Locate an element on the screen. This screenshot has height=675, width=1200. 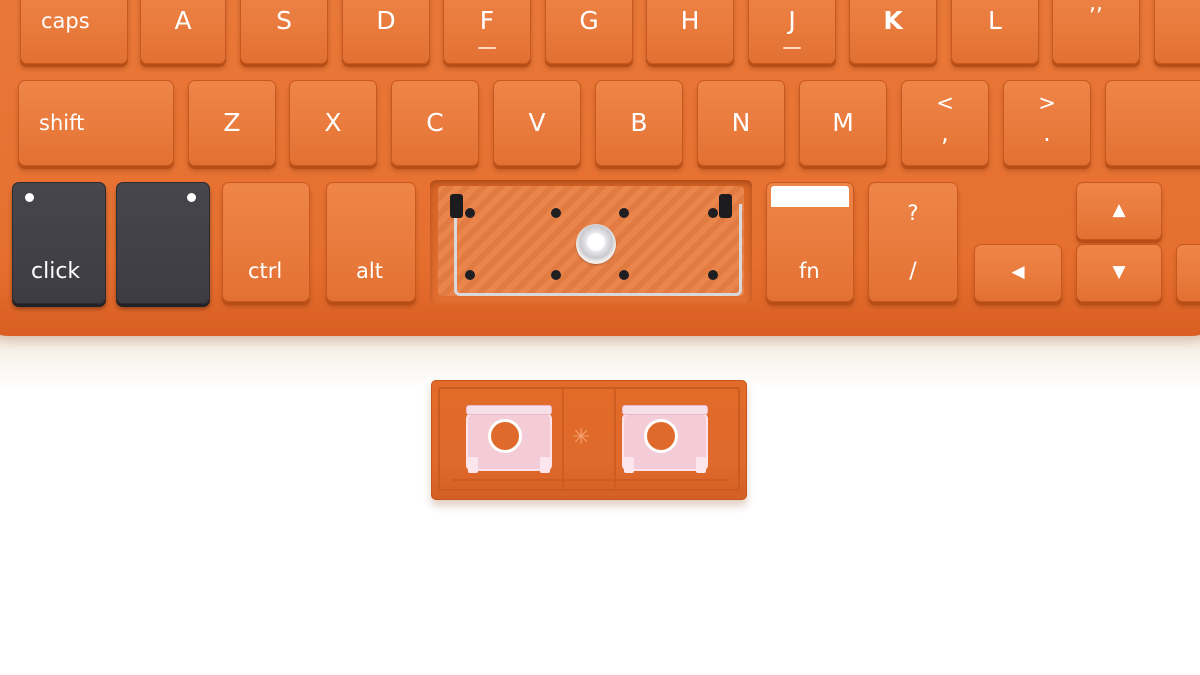
key-v-label: V is located at coordinates (537, 122).